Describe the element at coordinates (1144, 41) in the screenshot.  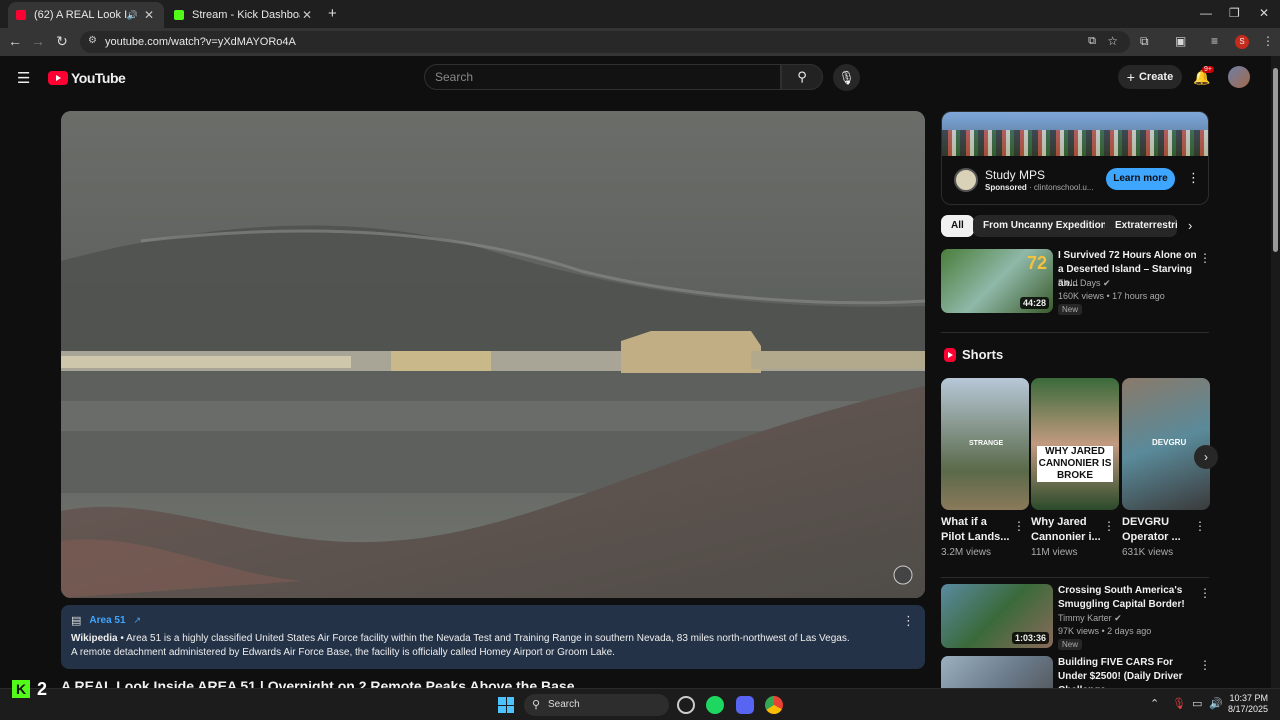
I see `extensions-icon: ⧉` at that location.